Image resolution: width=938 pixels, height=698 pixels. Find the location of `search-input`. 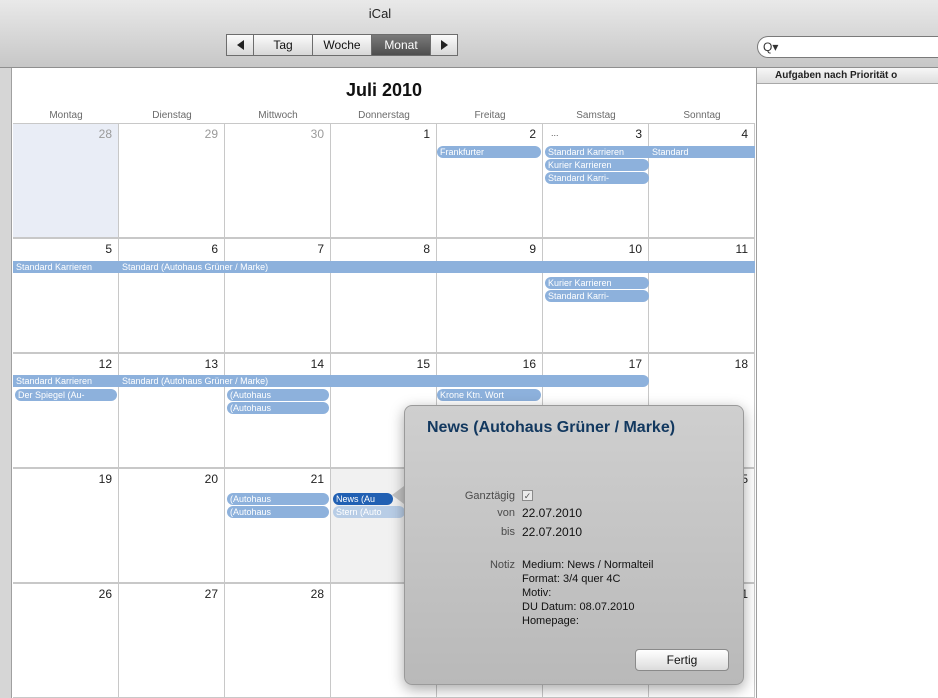

search-input is located at coordinates (857, 47).